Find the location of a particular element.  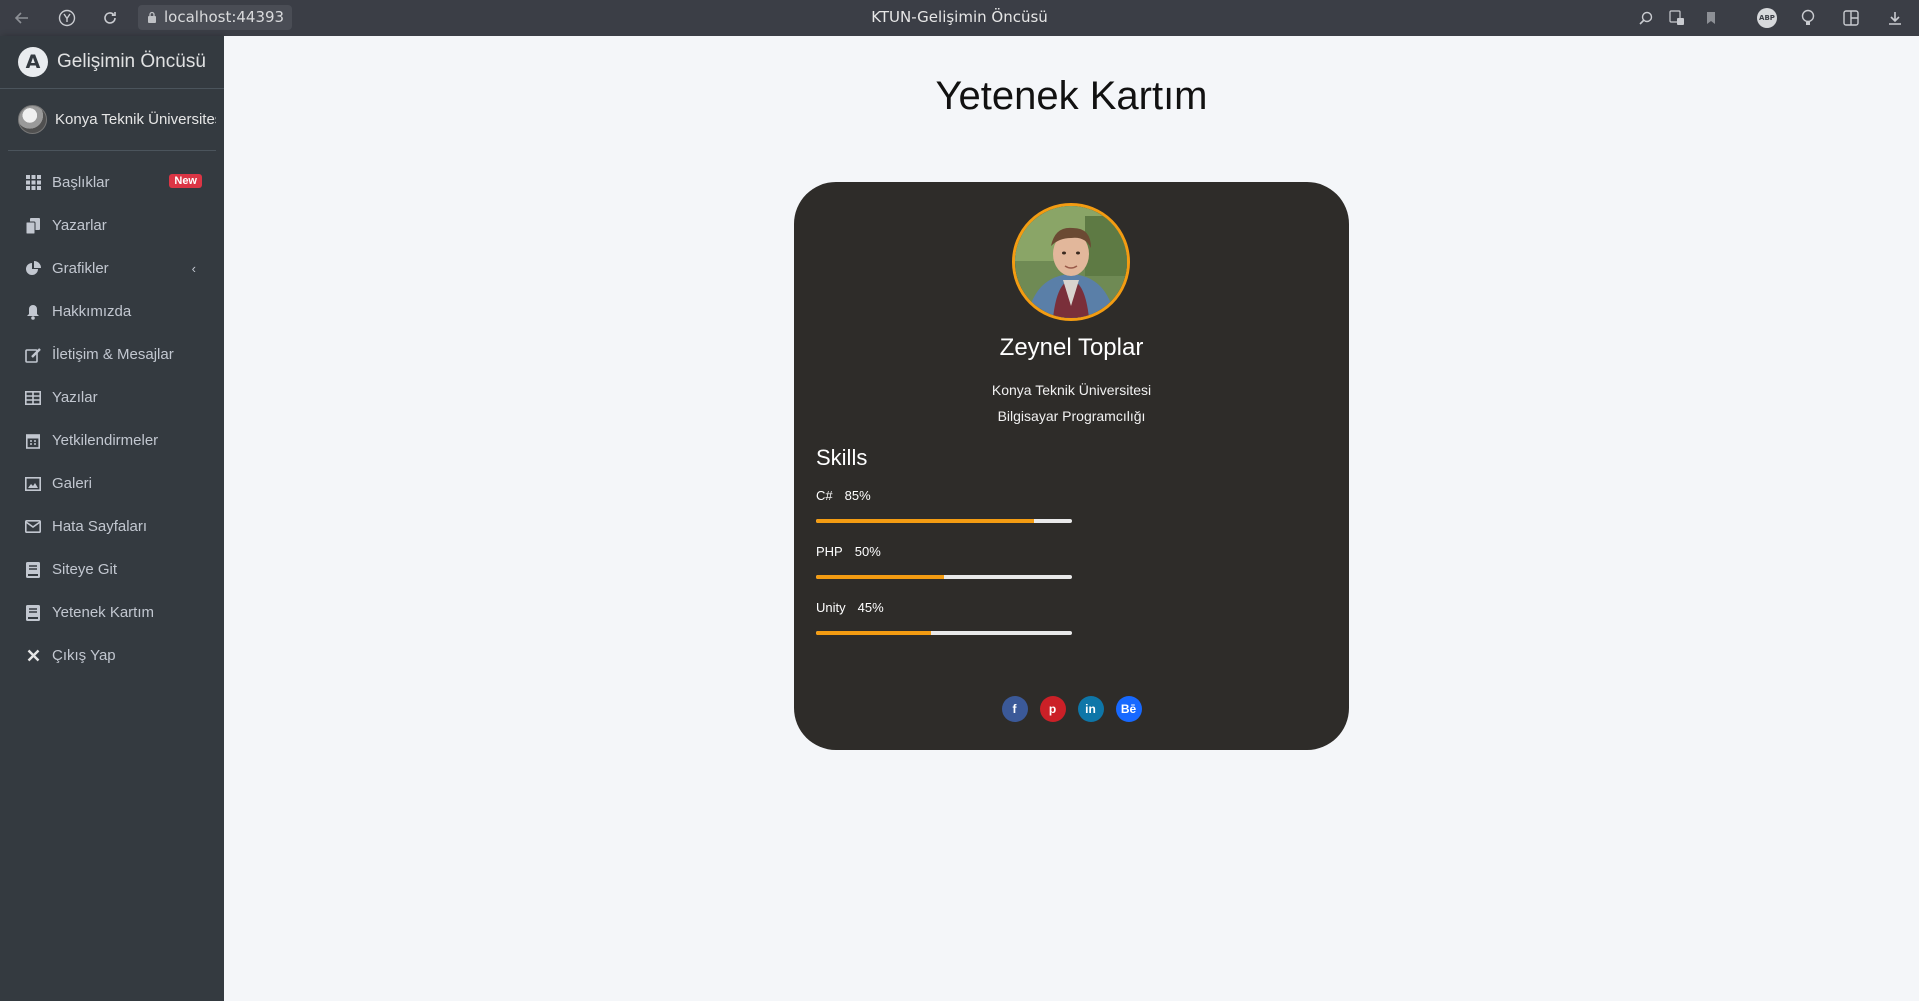

sidebar-item-grafikler: Grafikler ‹ is located at coordinates (112, 268).